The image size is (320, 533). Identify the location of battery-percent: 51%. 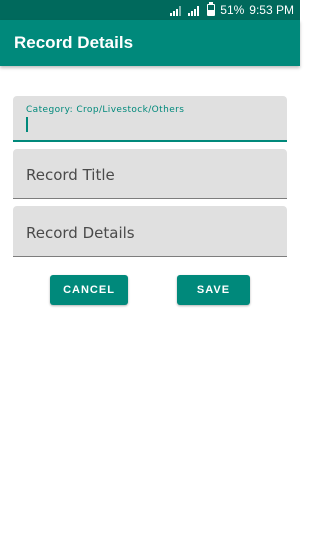
(232, 10).